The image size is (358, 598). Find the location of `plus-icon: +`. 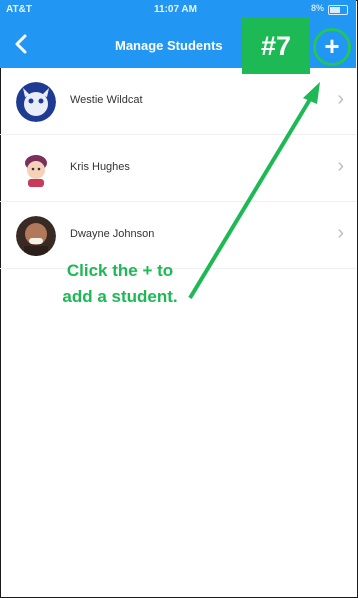

plus-icon: + is located at coordinates (332, 46).